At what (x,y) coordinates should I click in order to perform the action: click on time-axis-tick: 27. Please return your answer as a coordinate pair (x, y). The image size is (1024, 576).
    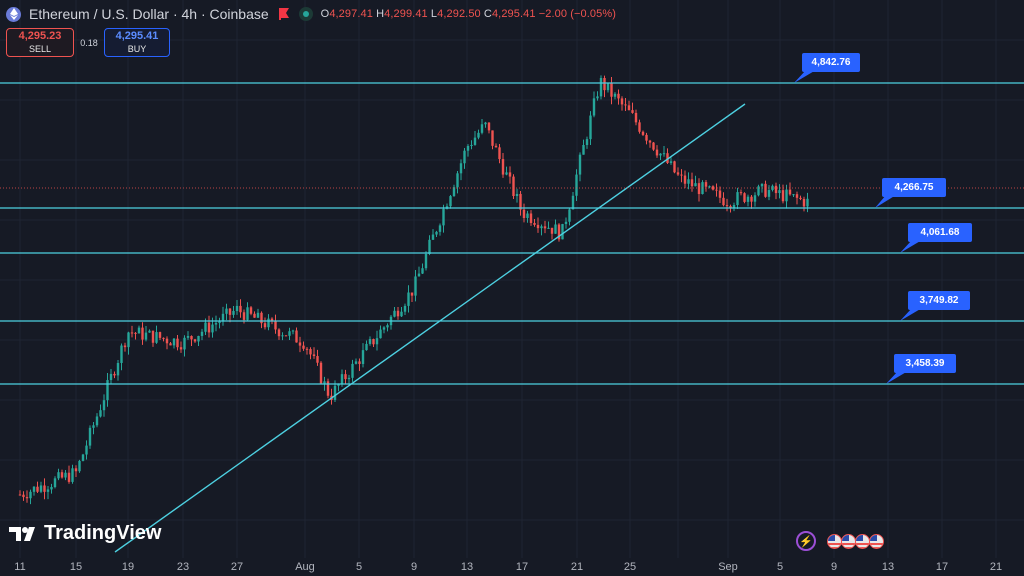
    Looking at the image, I should click on (237, 567).